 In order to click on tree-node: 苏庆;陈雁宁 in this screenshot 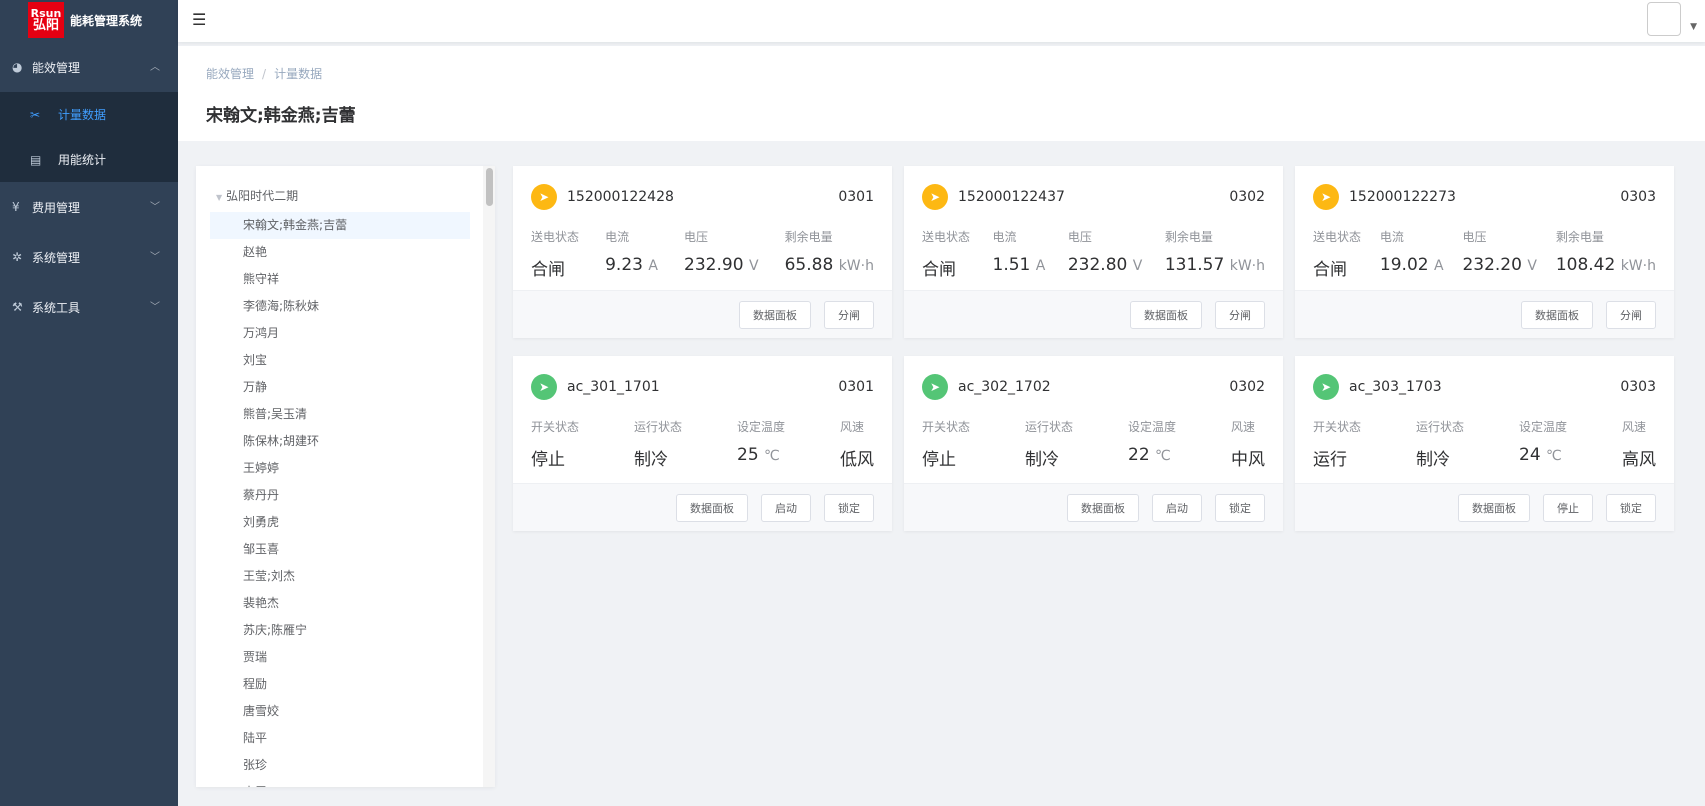, I will do `click(340, 630)`.